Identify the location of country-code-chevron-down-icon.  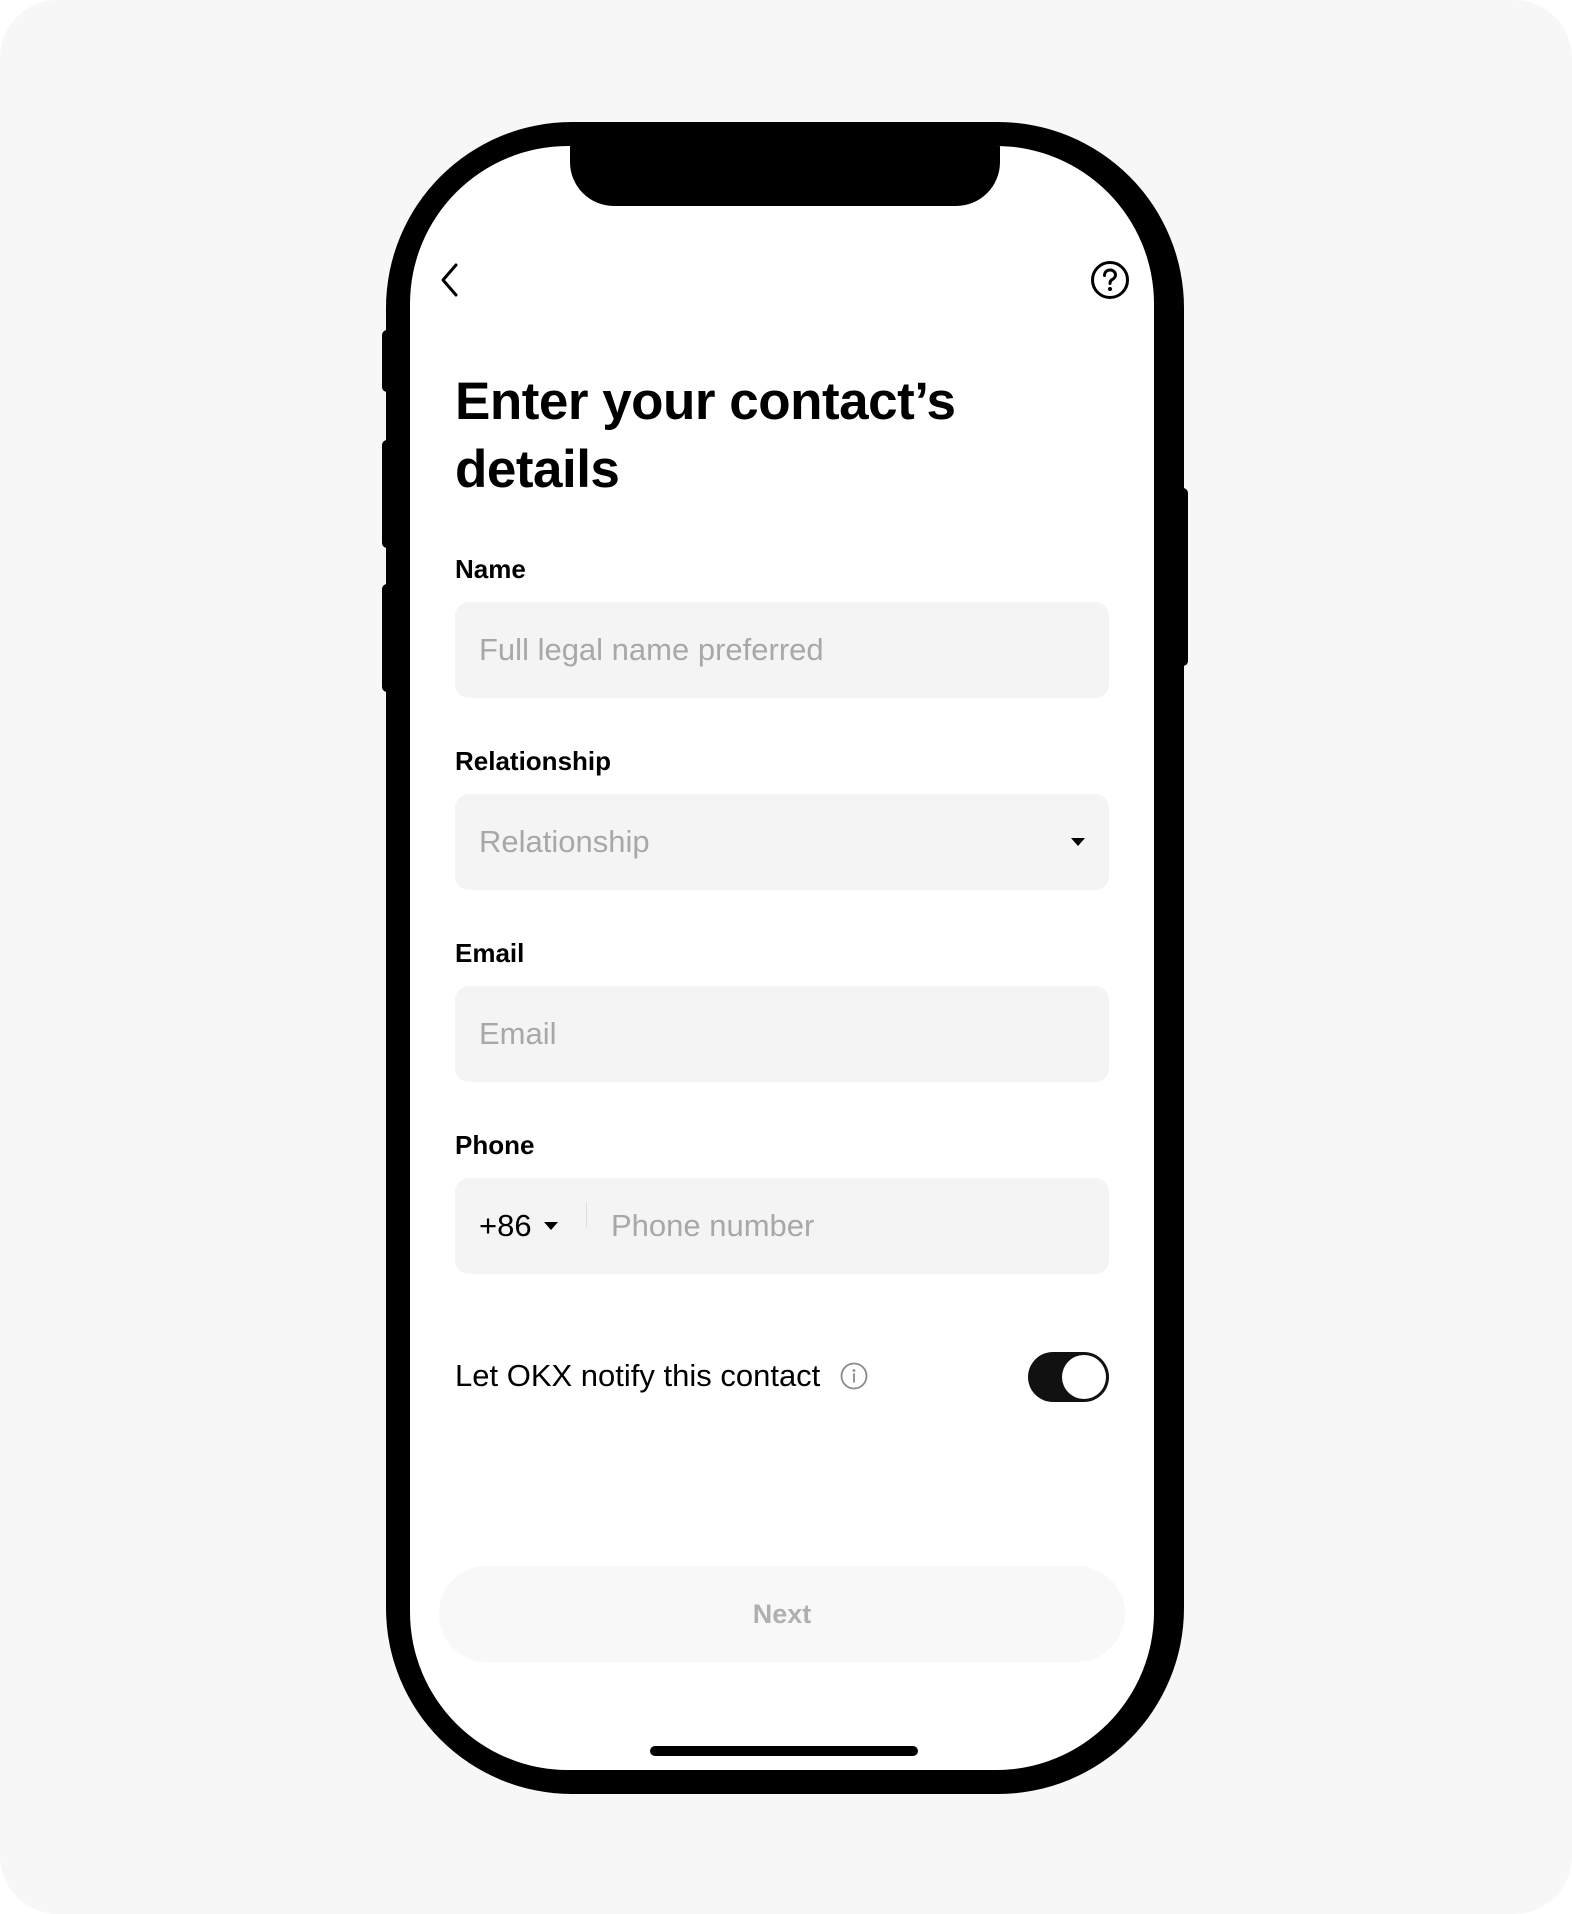
(550, 1226).